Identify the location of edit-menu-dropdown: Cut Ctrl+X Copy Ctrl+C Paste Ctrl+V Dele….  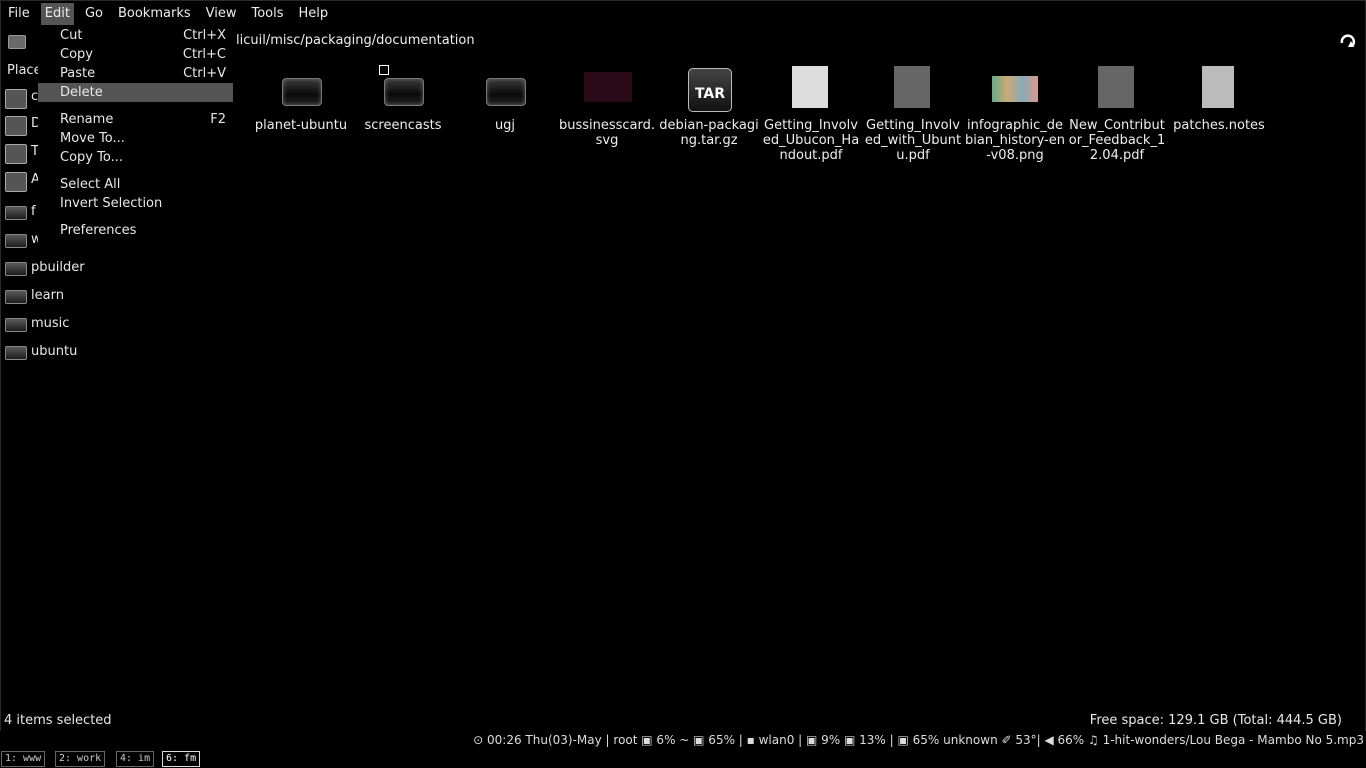
(135, 135).